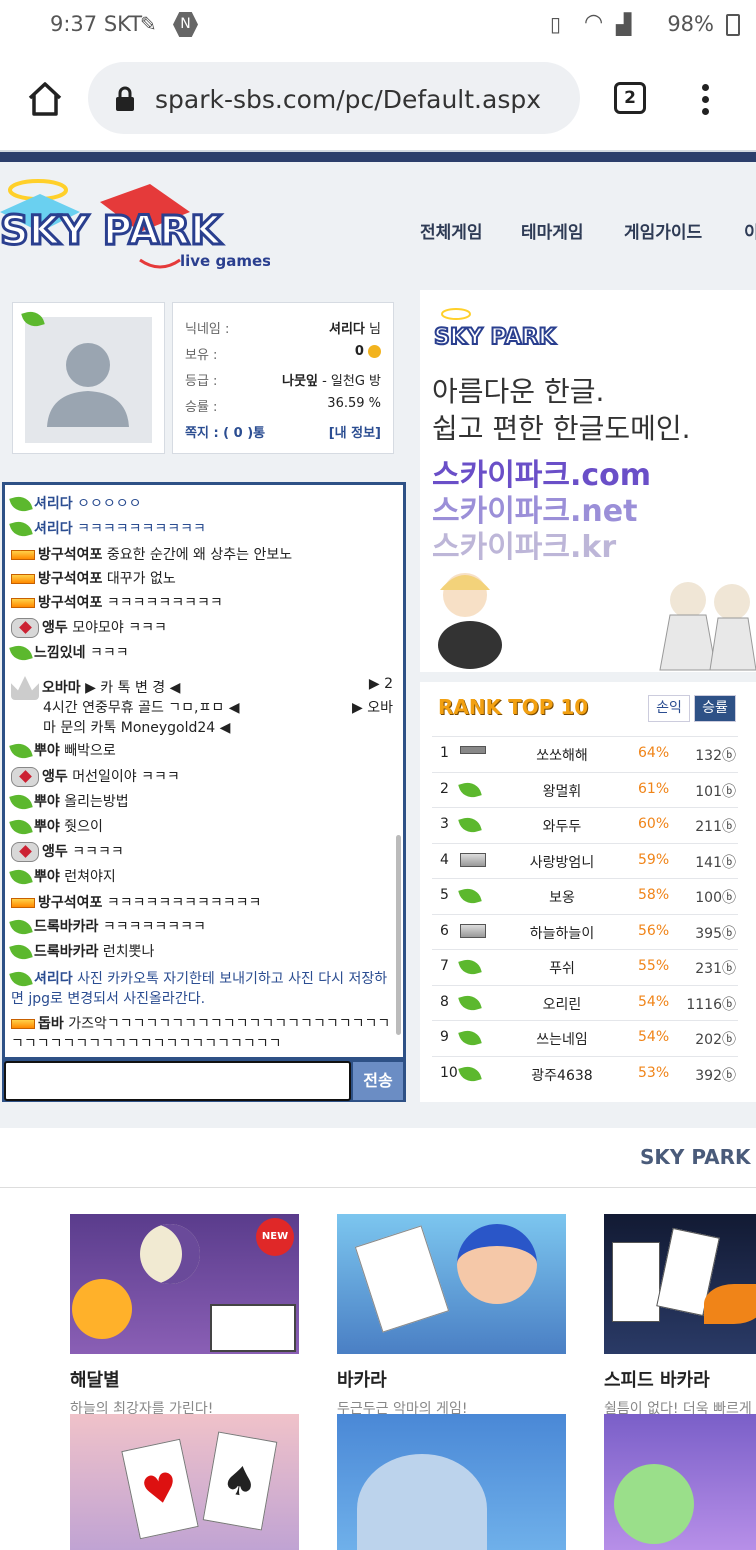 The height and width of the screenshot is (1550, 756). What do you see at coordinates (109, 653) in the screenshot?
I see `chat-text: ㅋㅋㅋ` at bounding box center [109, 653].